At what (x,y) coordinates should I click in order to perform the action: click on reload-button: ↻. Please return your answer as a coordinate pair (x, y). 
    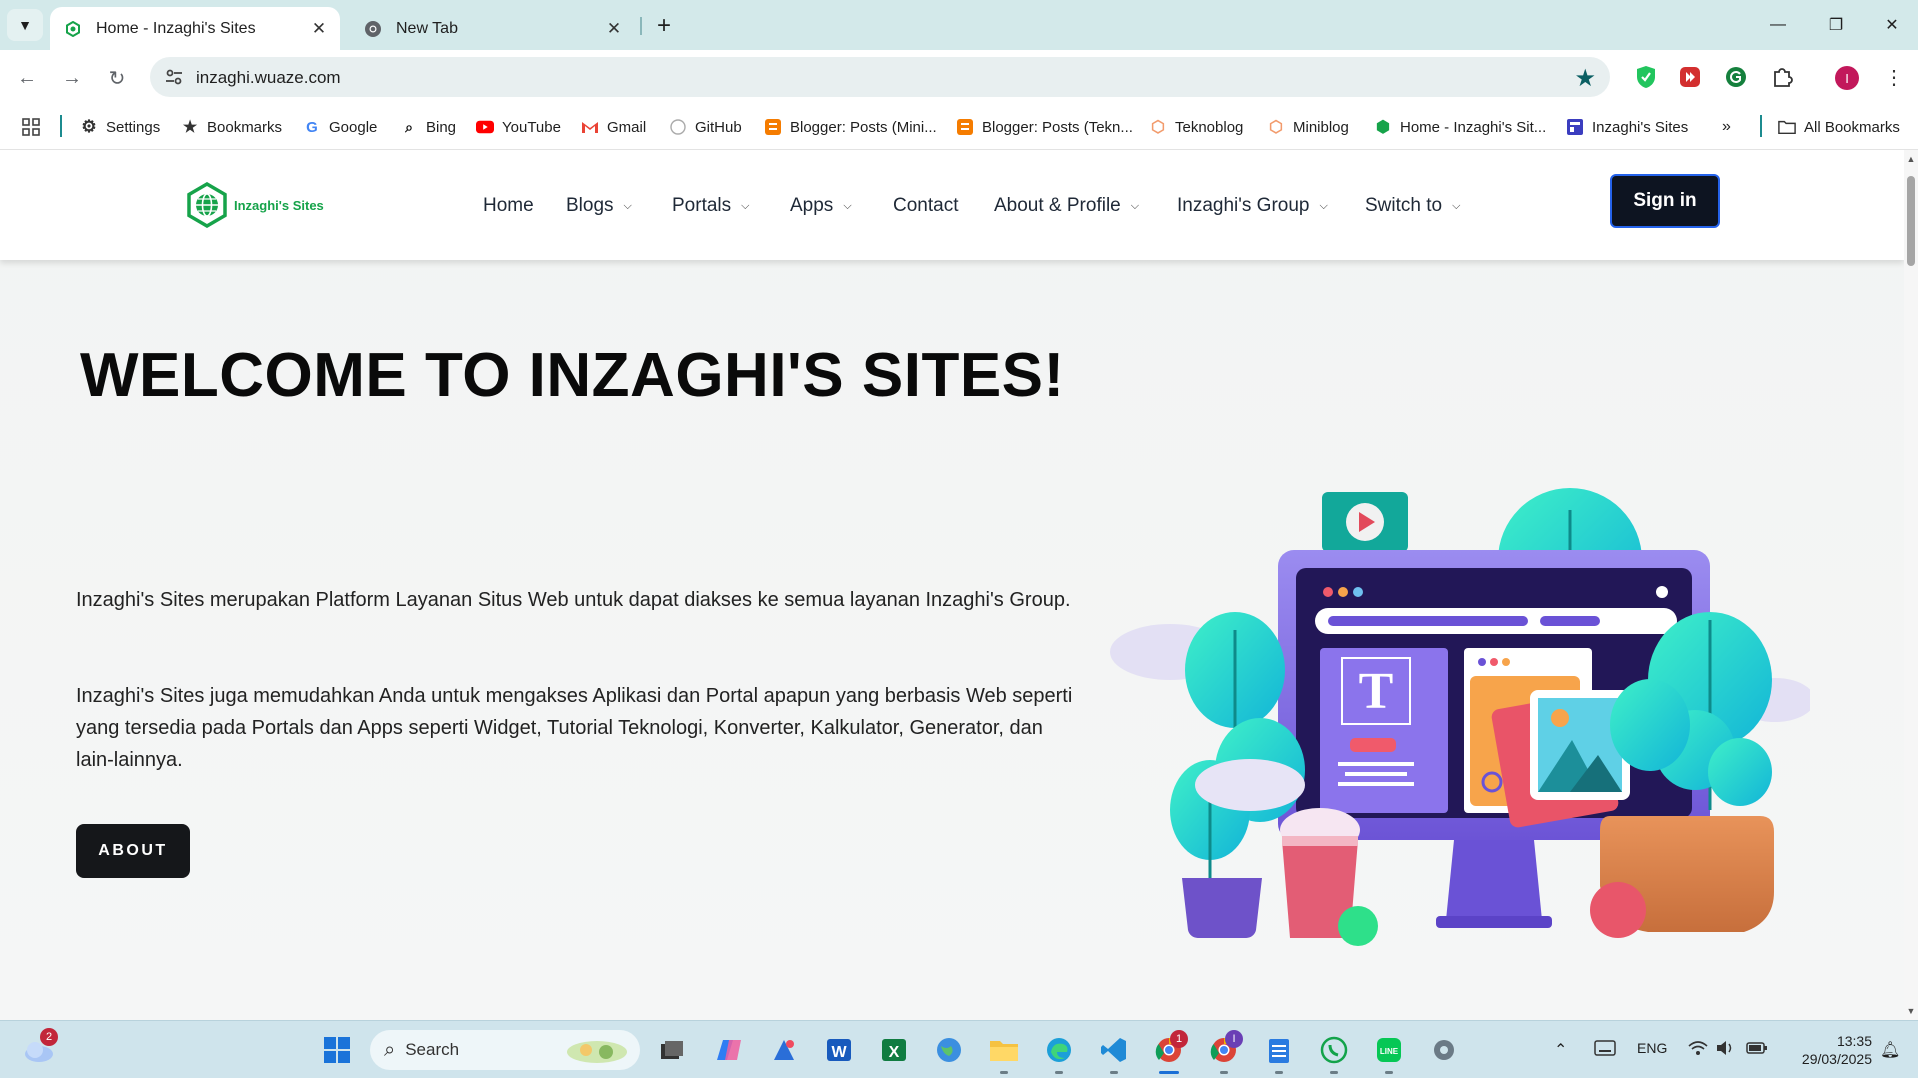
    Looking at the image, I should click on (117, 78).